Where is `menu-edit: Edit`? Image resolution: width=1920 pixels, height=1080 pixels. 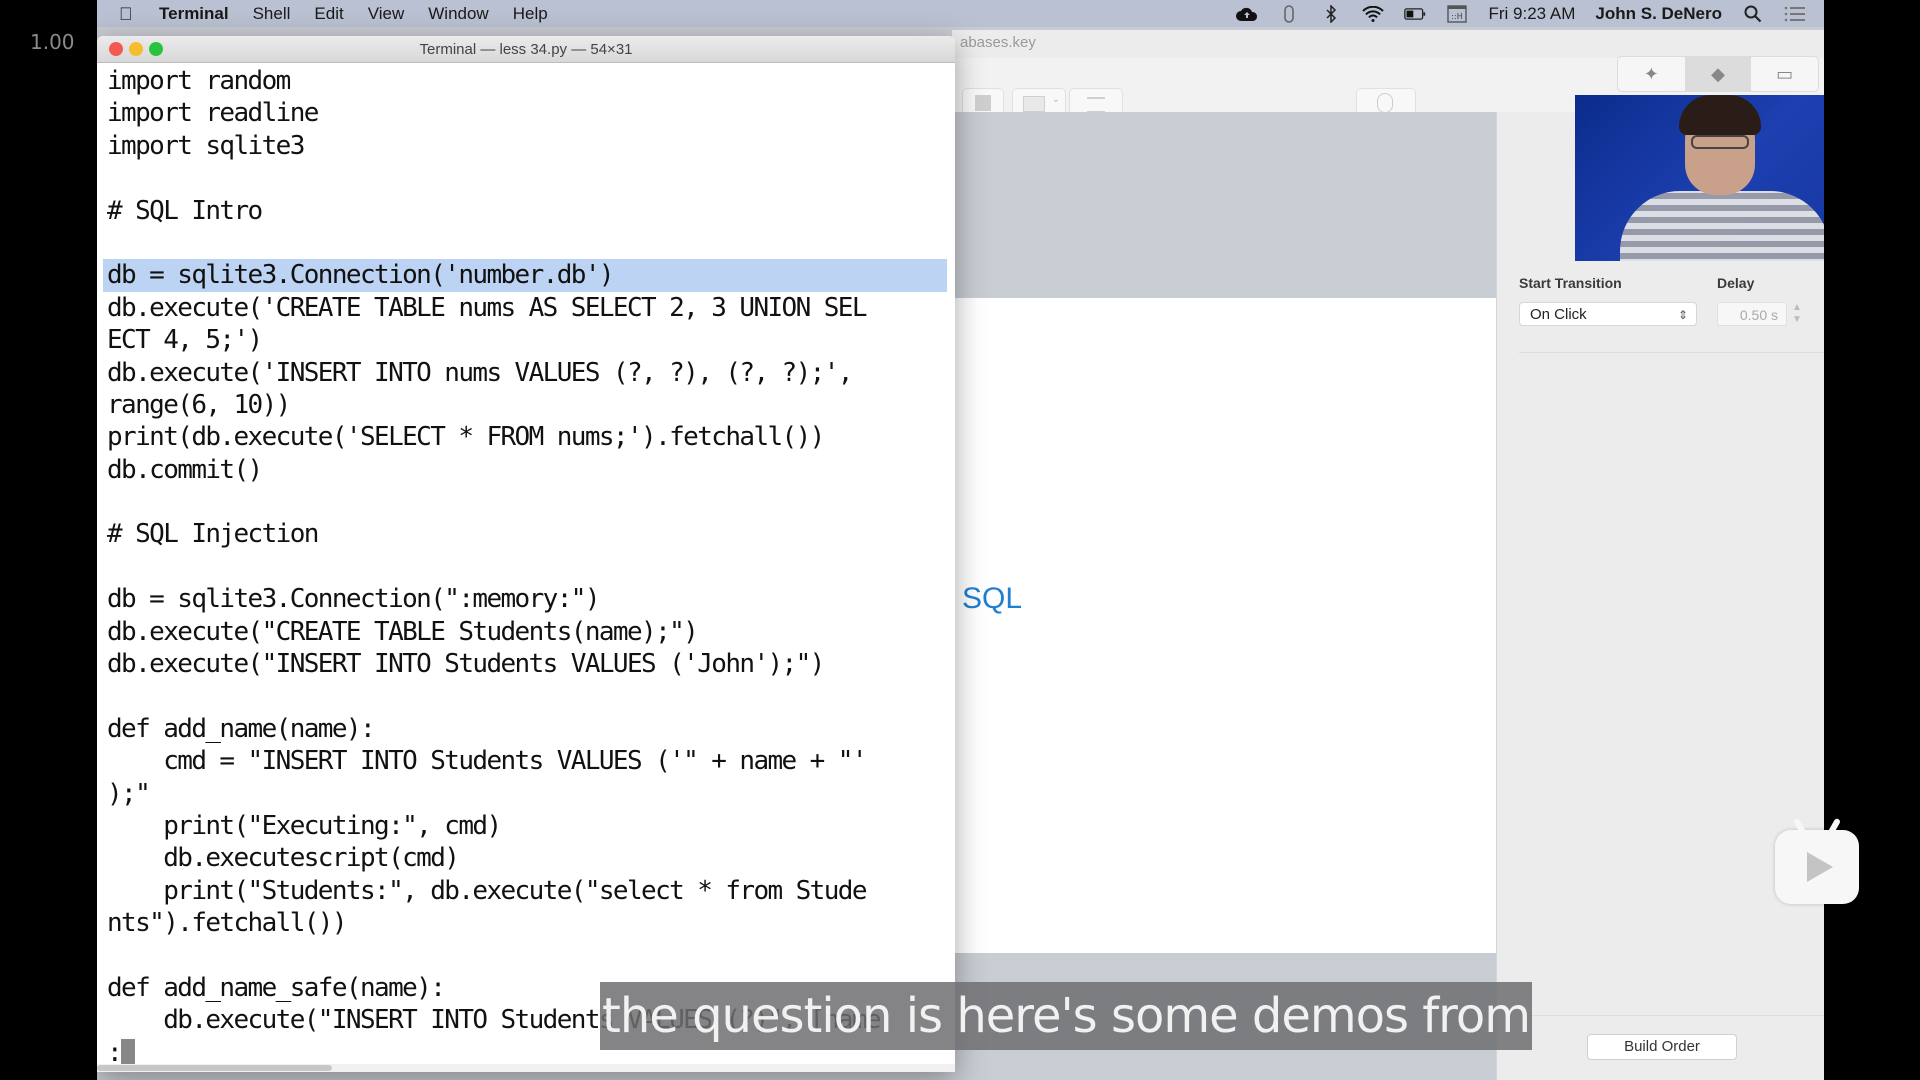 menu-edit: Edit is located at coordinates (328, 14).